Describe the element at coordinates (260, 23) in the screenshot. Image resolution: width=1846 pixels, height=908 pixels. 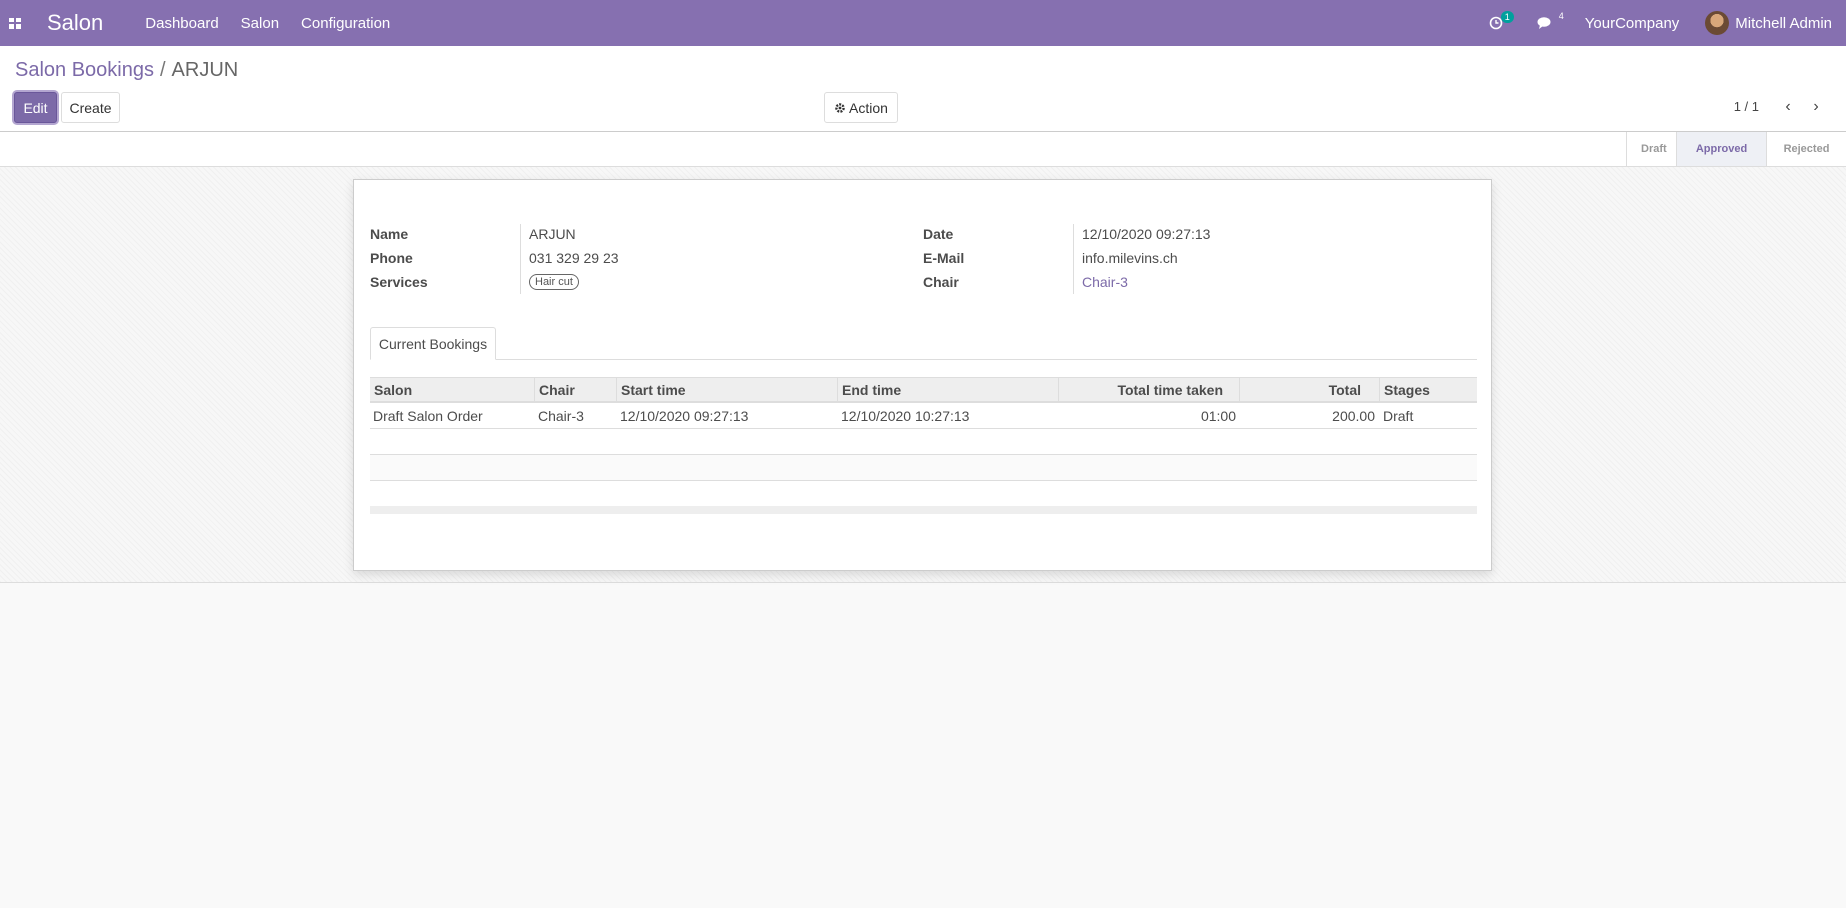
I see `menu-salon: Salon` at that location.